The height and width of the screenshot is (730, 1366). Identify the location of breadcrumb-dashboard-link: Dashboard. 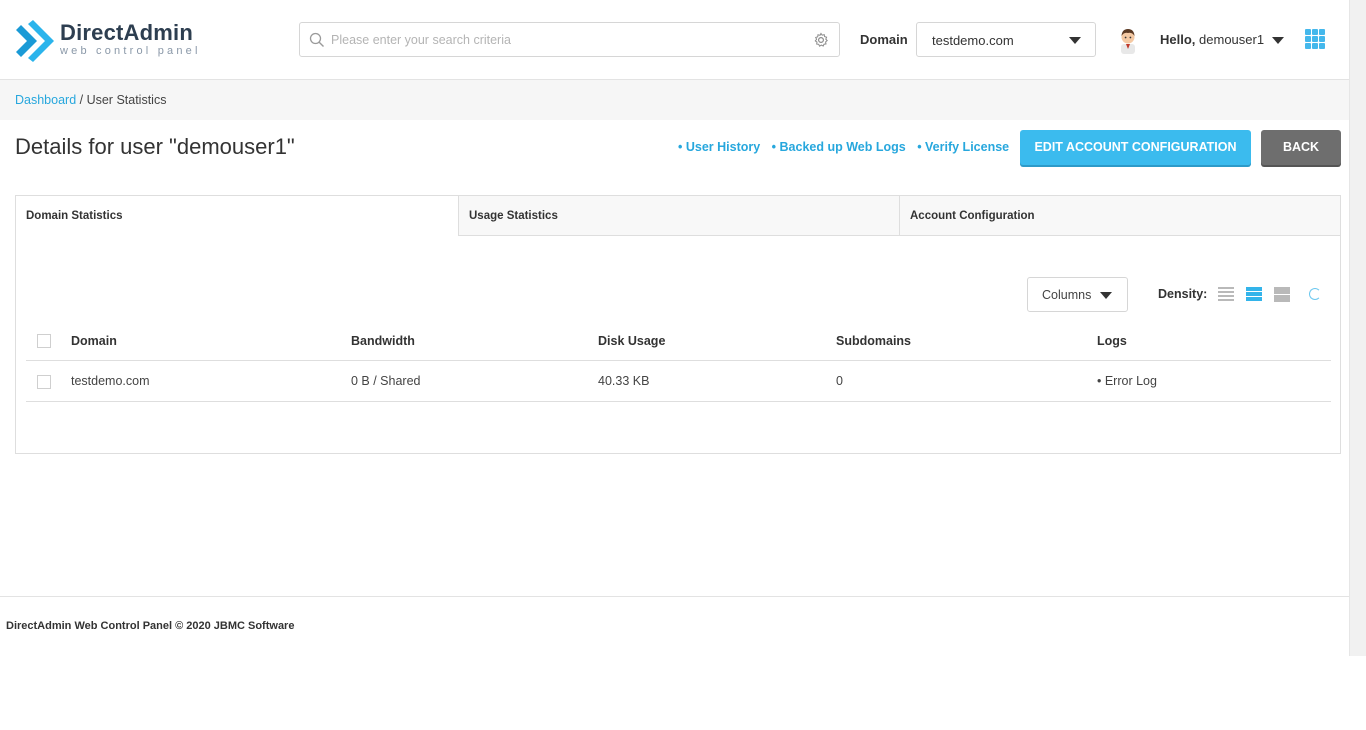
(45, 100).